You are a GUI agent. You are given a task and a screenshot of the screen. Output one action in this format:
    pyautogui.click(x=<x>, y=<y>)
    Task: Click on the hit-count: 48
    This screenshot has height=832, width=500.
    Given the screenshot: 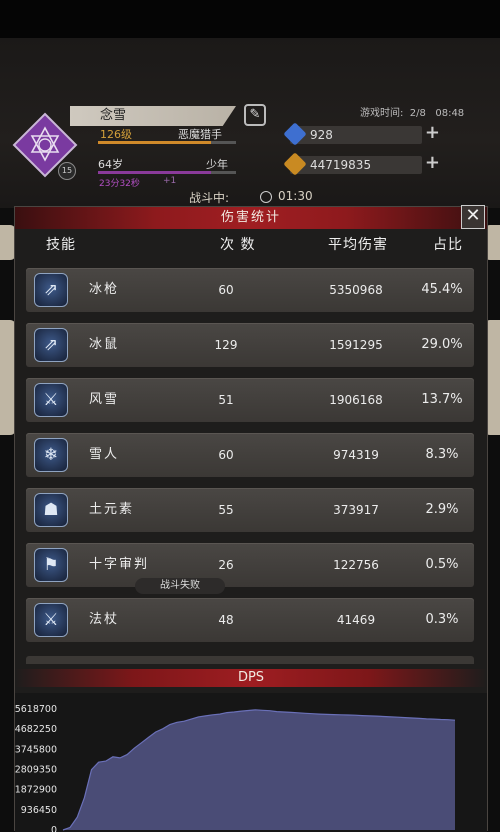 What is the action you would take?
    pyautogui.click(x=226, y=620)
    